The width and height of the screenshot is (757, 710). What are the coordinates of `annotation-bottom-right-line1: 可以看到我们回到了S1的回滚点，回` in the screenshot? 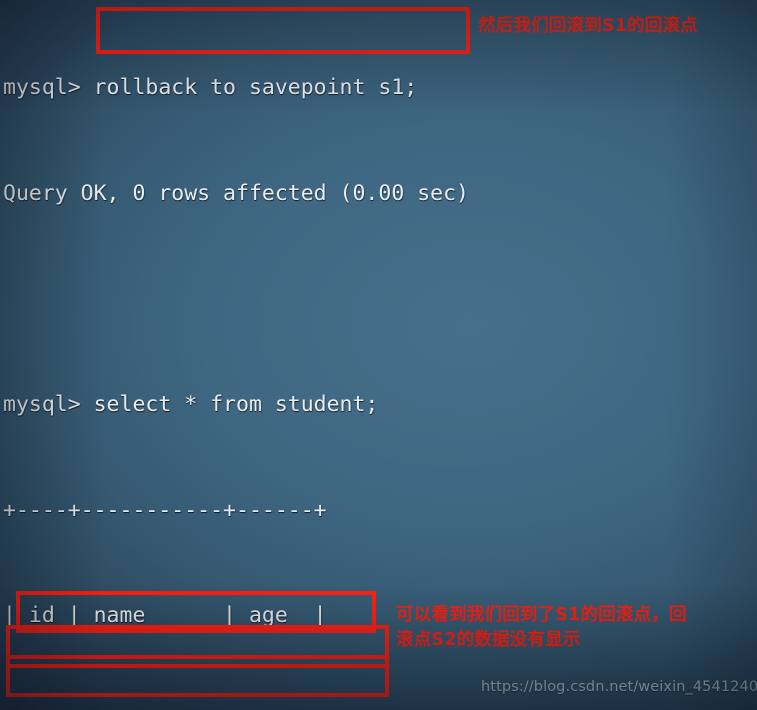 It's located at (541, 615).